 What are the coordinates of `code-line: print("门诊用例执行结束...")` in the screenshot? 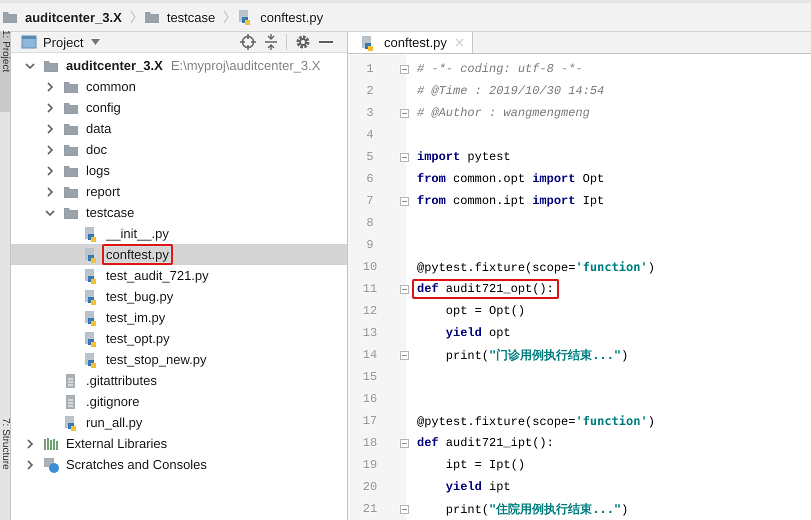 It's located at (537, 355).